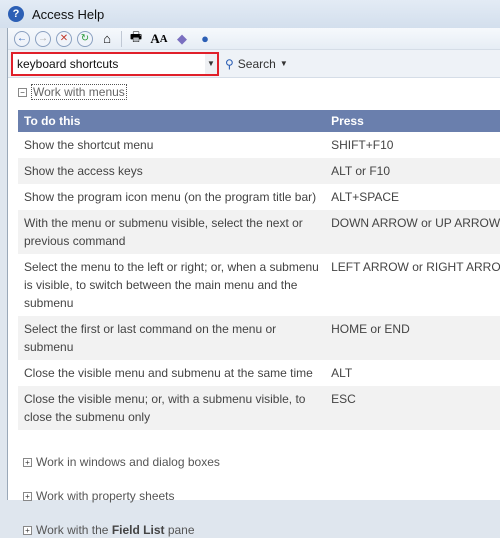  I want to click on divider, so click(121, 38).